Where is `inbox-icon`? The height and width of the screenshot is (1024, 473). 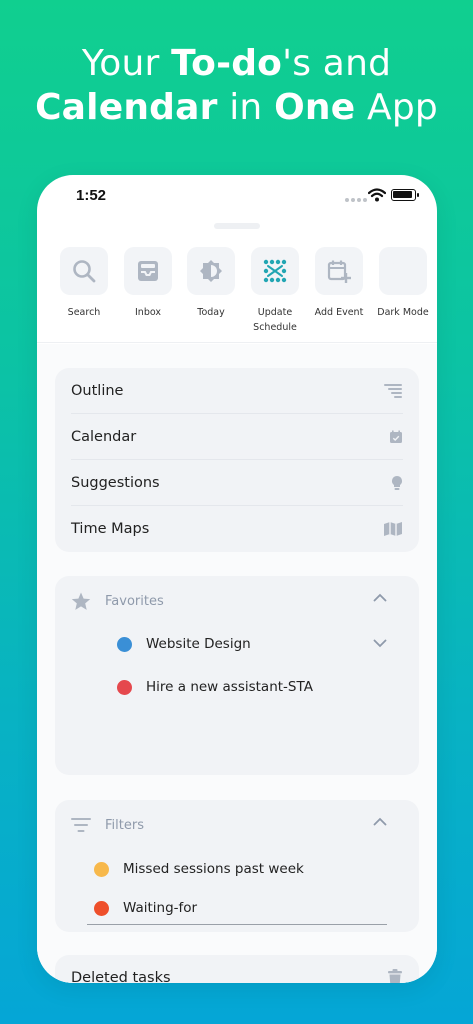 inbox-icon is located at coordinates (148, 271).